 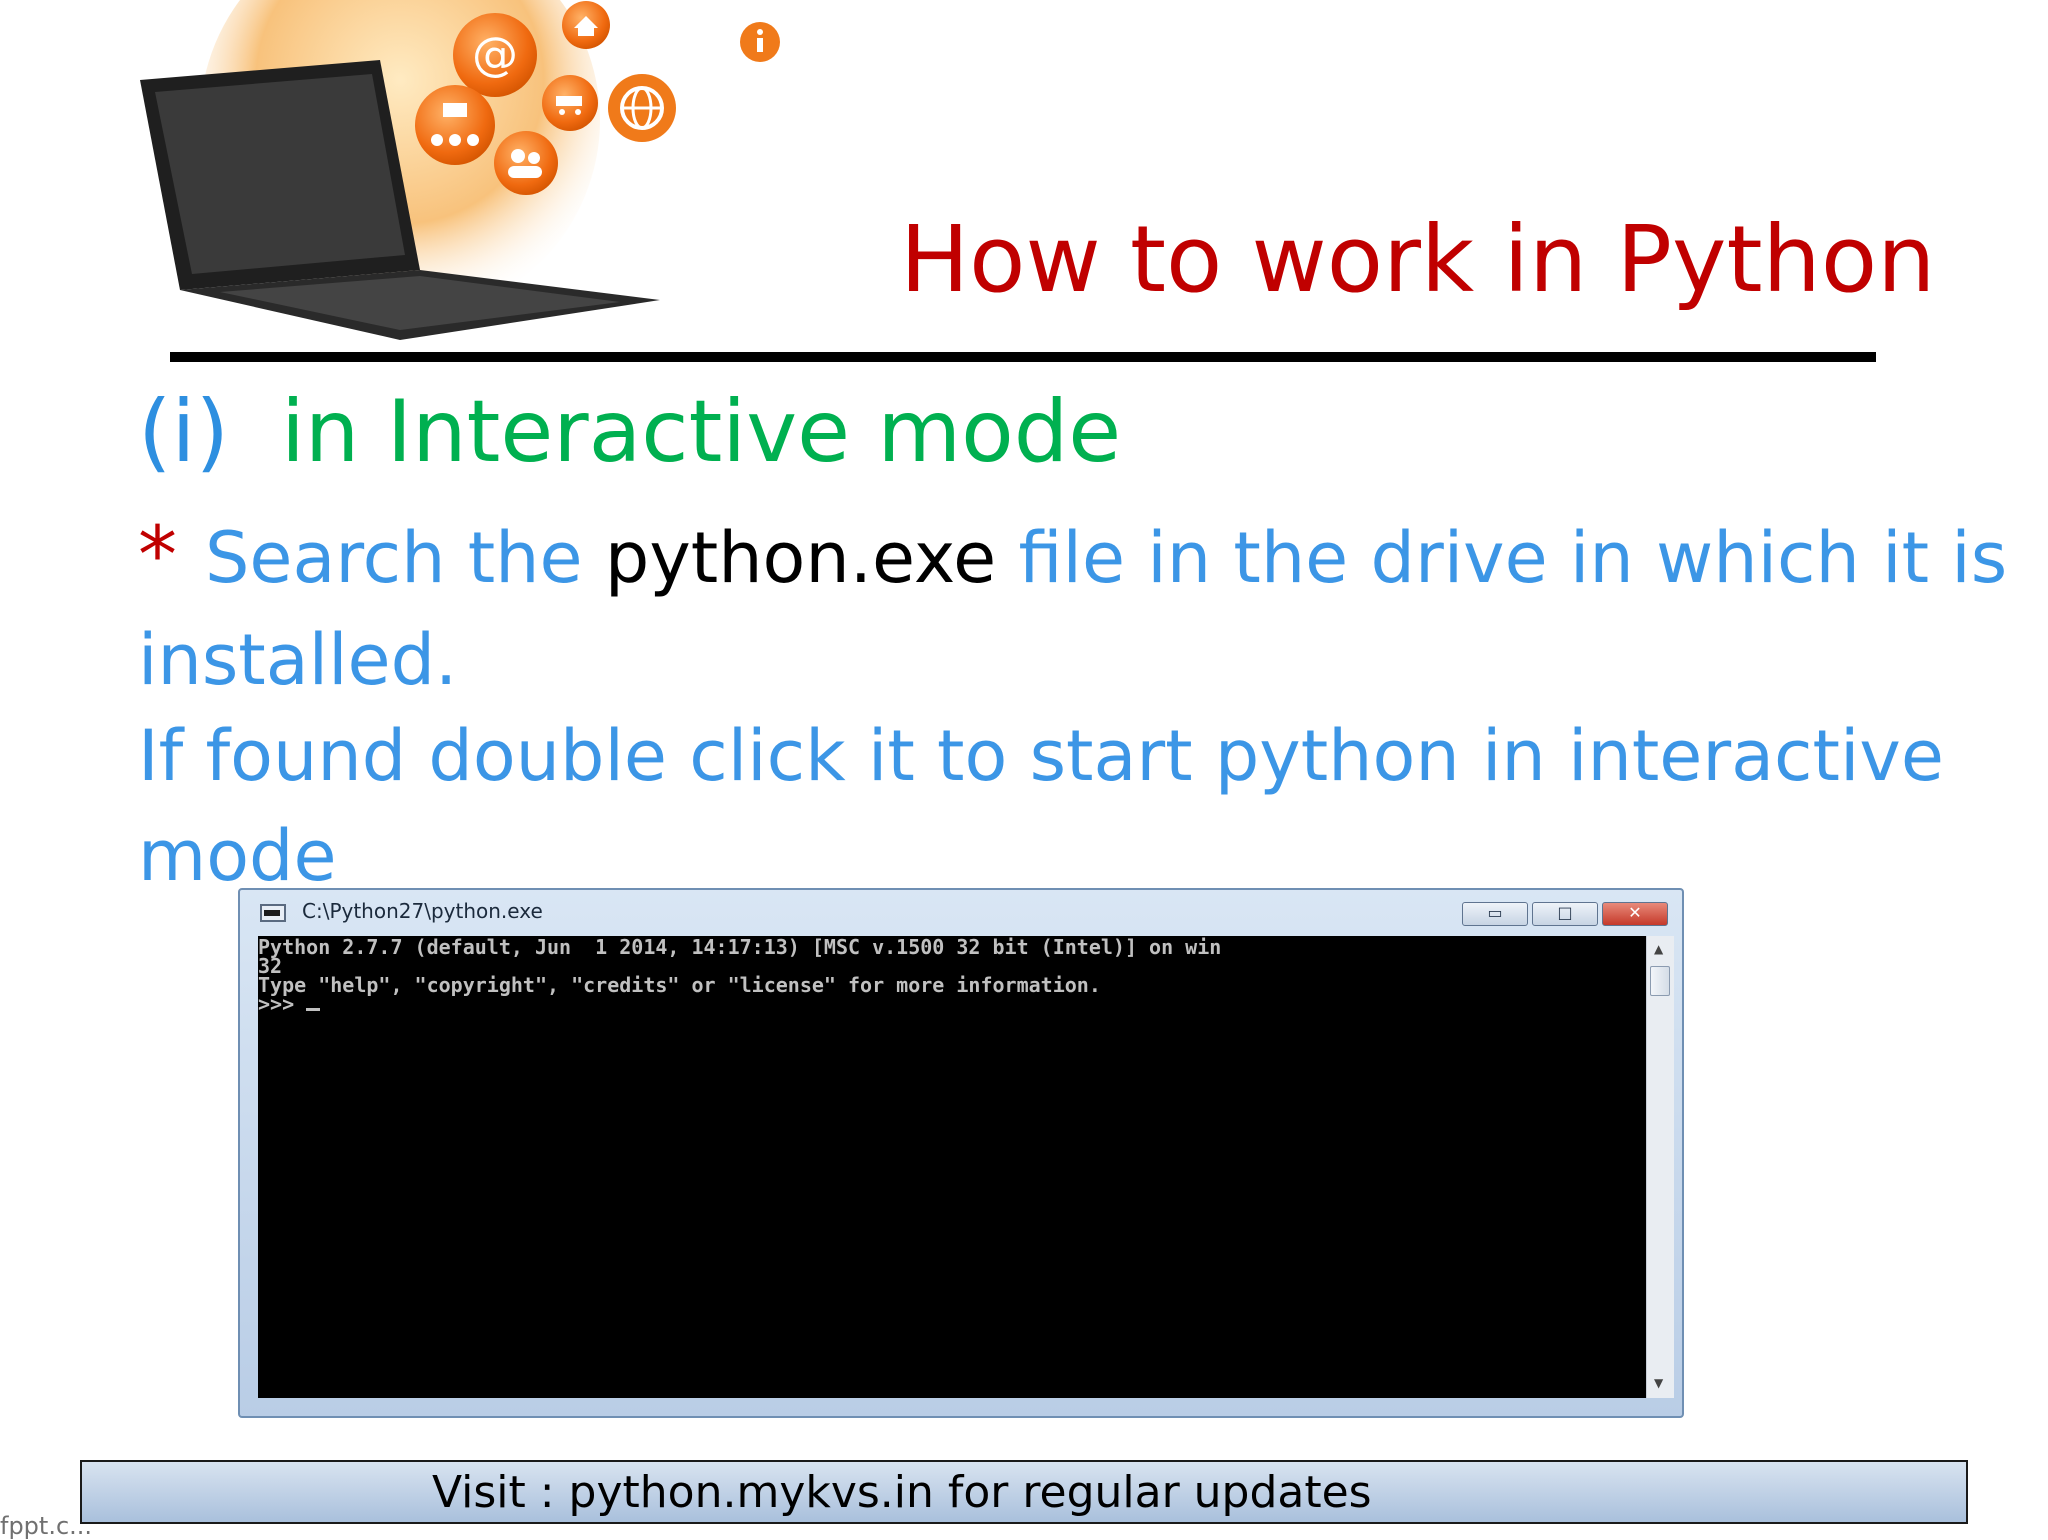 What do you see at coordinates (282, 1004) in the screenshot?
I see `console-prompt: >>>` at bounding box center [282, 1004].